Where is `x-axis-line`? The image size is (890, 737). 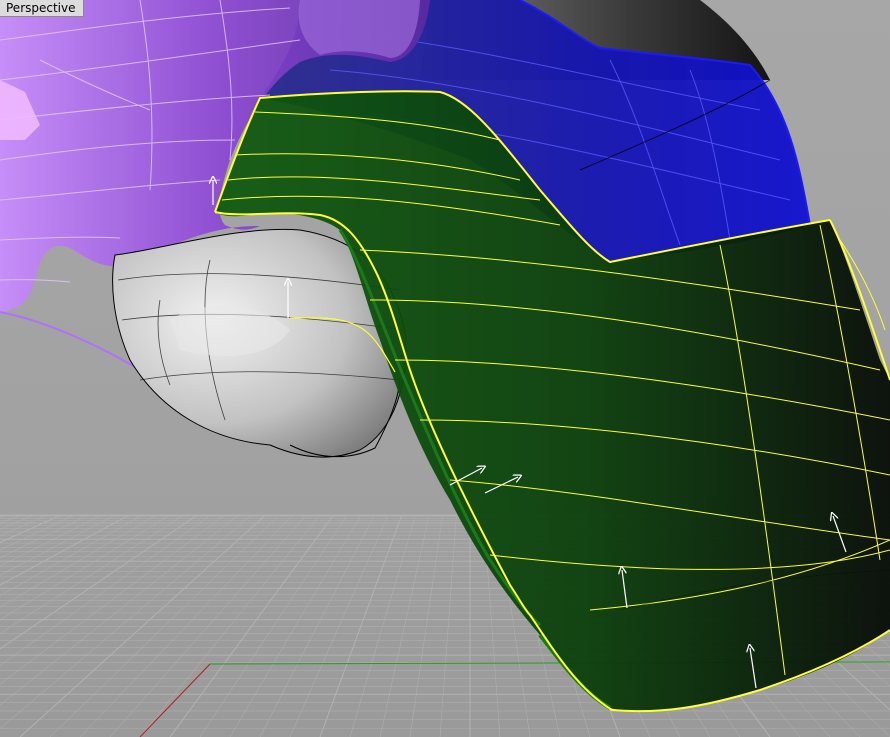 x-axis-line is located at coordinates (175, 700).